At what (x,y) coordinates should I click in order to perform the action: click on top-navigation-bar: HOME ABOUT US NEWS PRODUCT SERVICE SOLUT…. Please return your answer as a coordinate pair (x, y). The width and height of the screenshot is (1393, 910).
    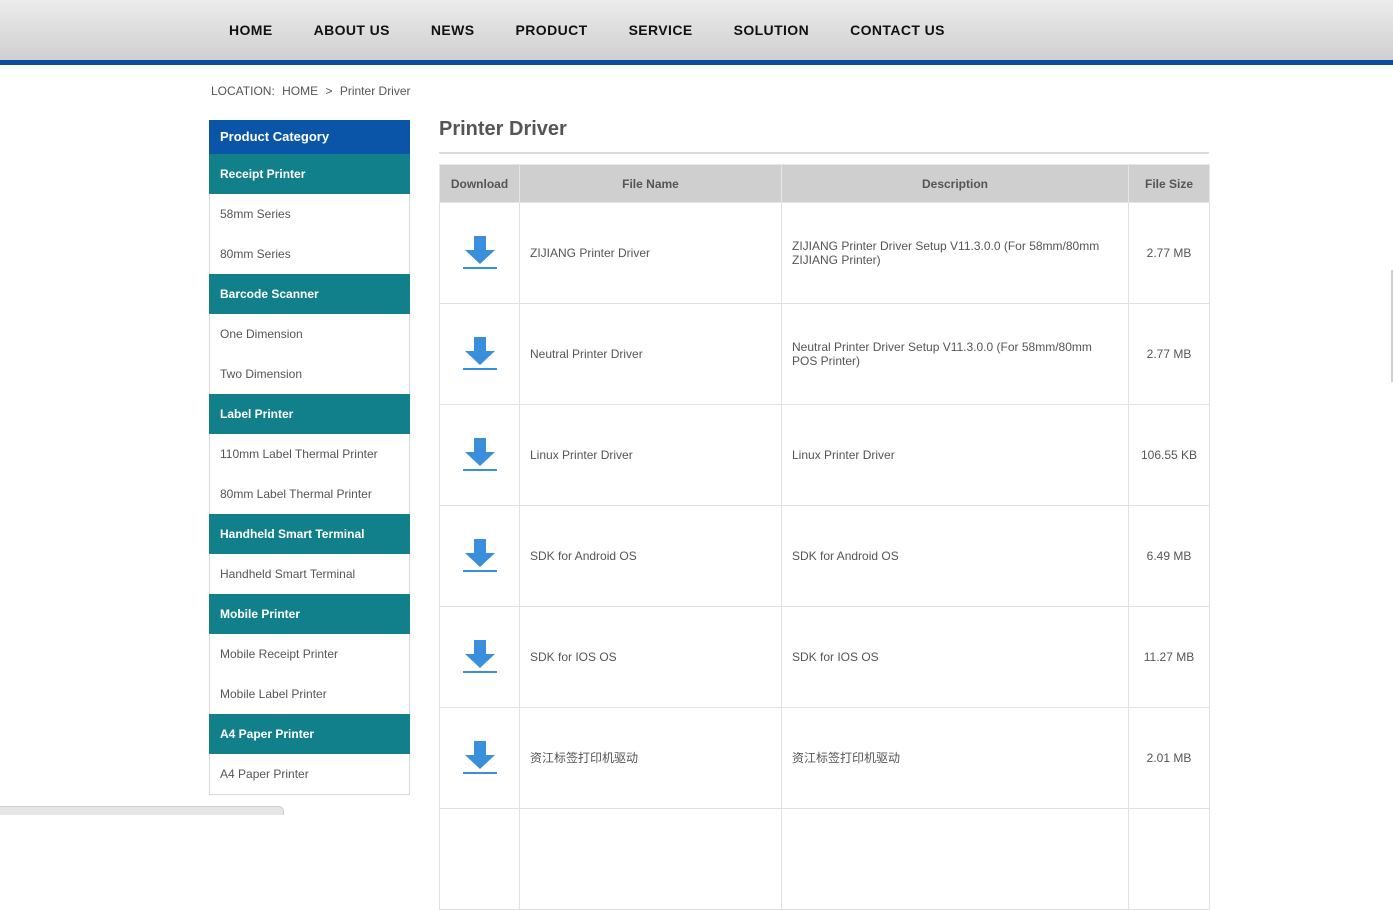
    Looking at the image, I should click on (696, 32).